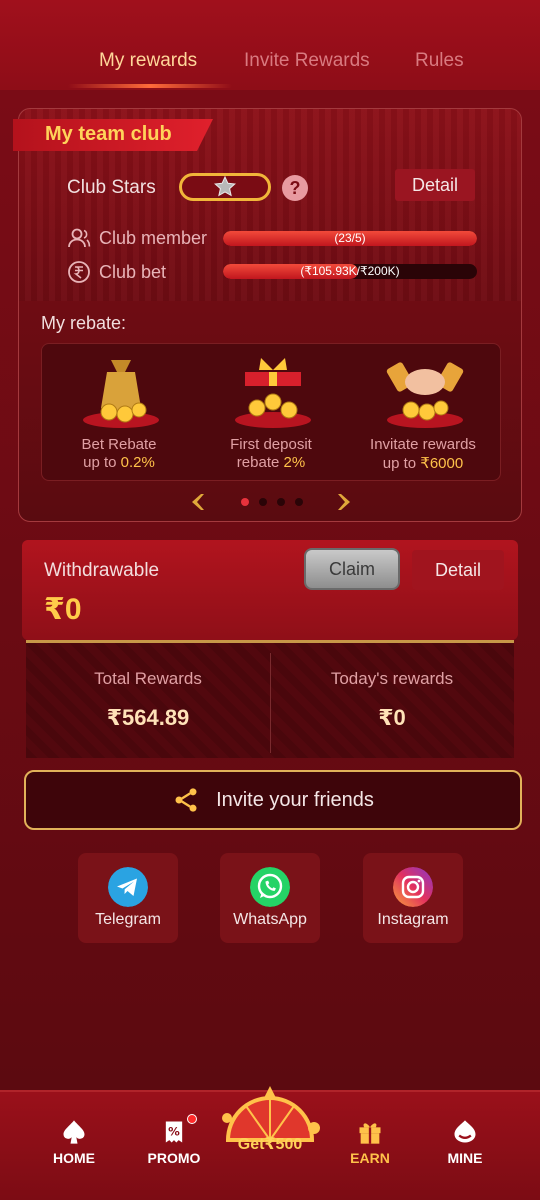  I want to click on help-icon: ?, so click(295, 188).